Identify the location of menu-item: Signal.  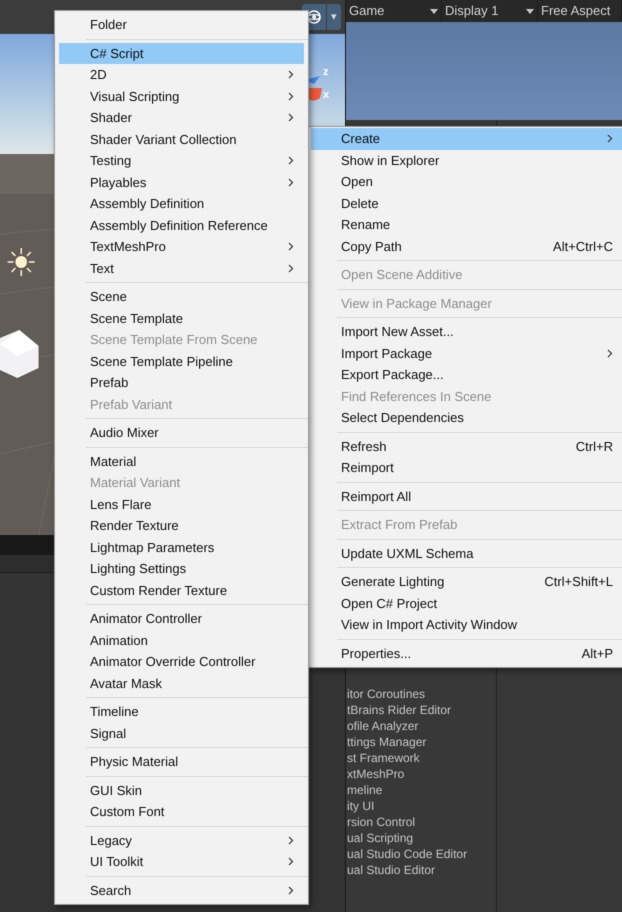
(181, 733).